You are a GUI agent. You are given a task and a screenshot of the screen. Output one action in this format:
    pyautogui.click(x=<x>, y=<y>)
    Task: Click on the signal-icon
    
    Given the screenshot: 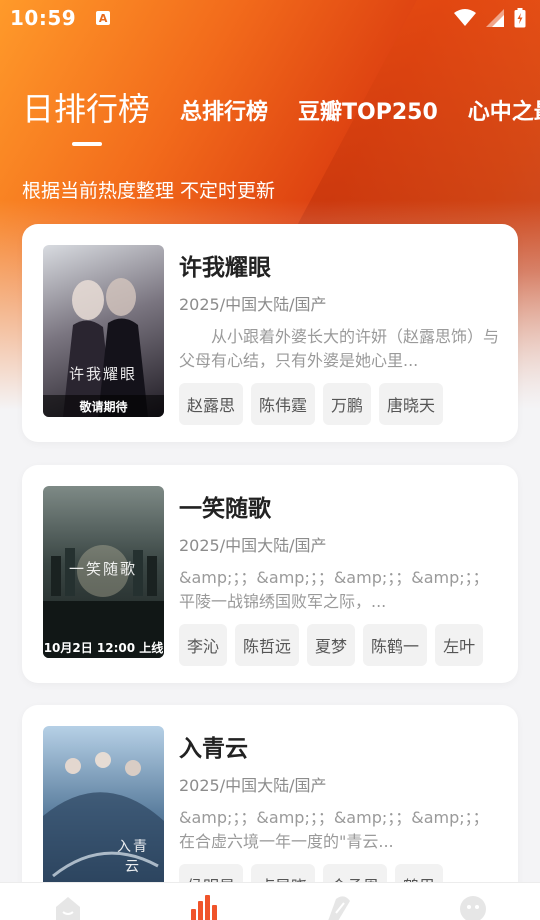 What is the action you would take?
    pyautogui.click(x=495, y=18)
    